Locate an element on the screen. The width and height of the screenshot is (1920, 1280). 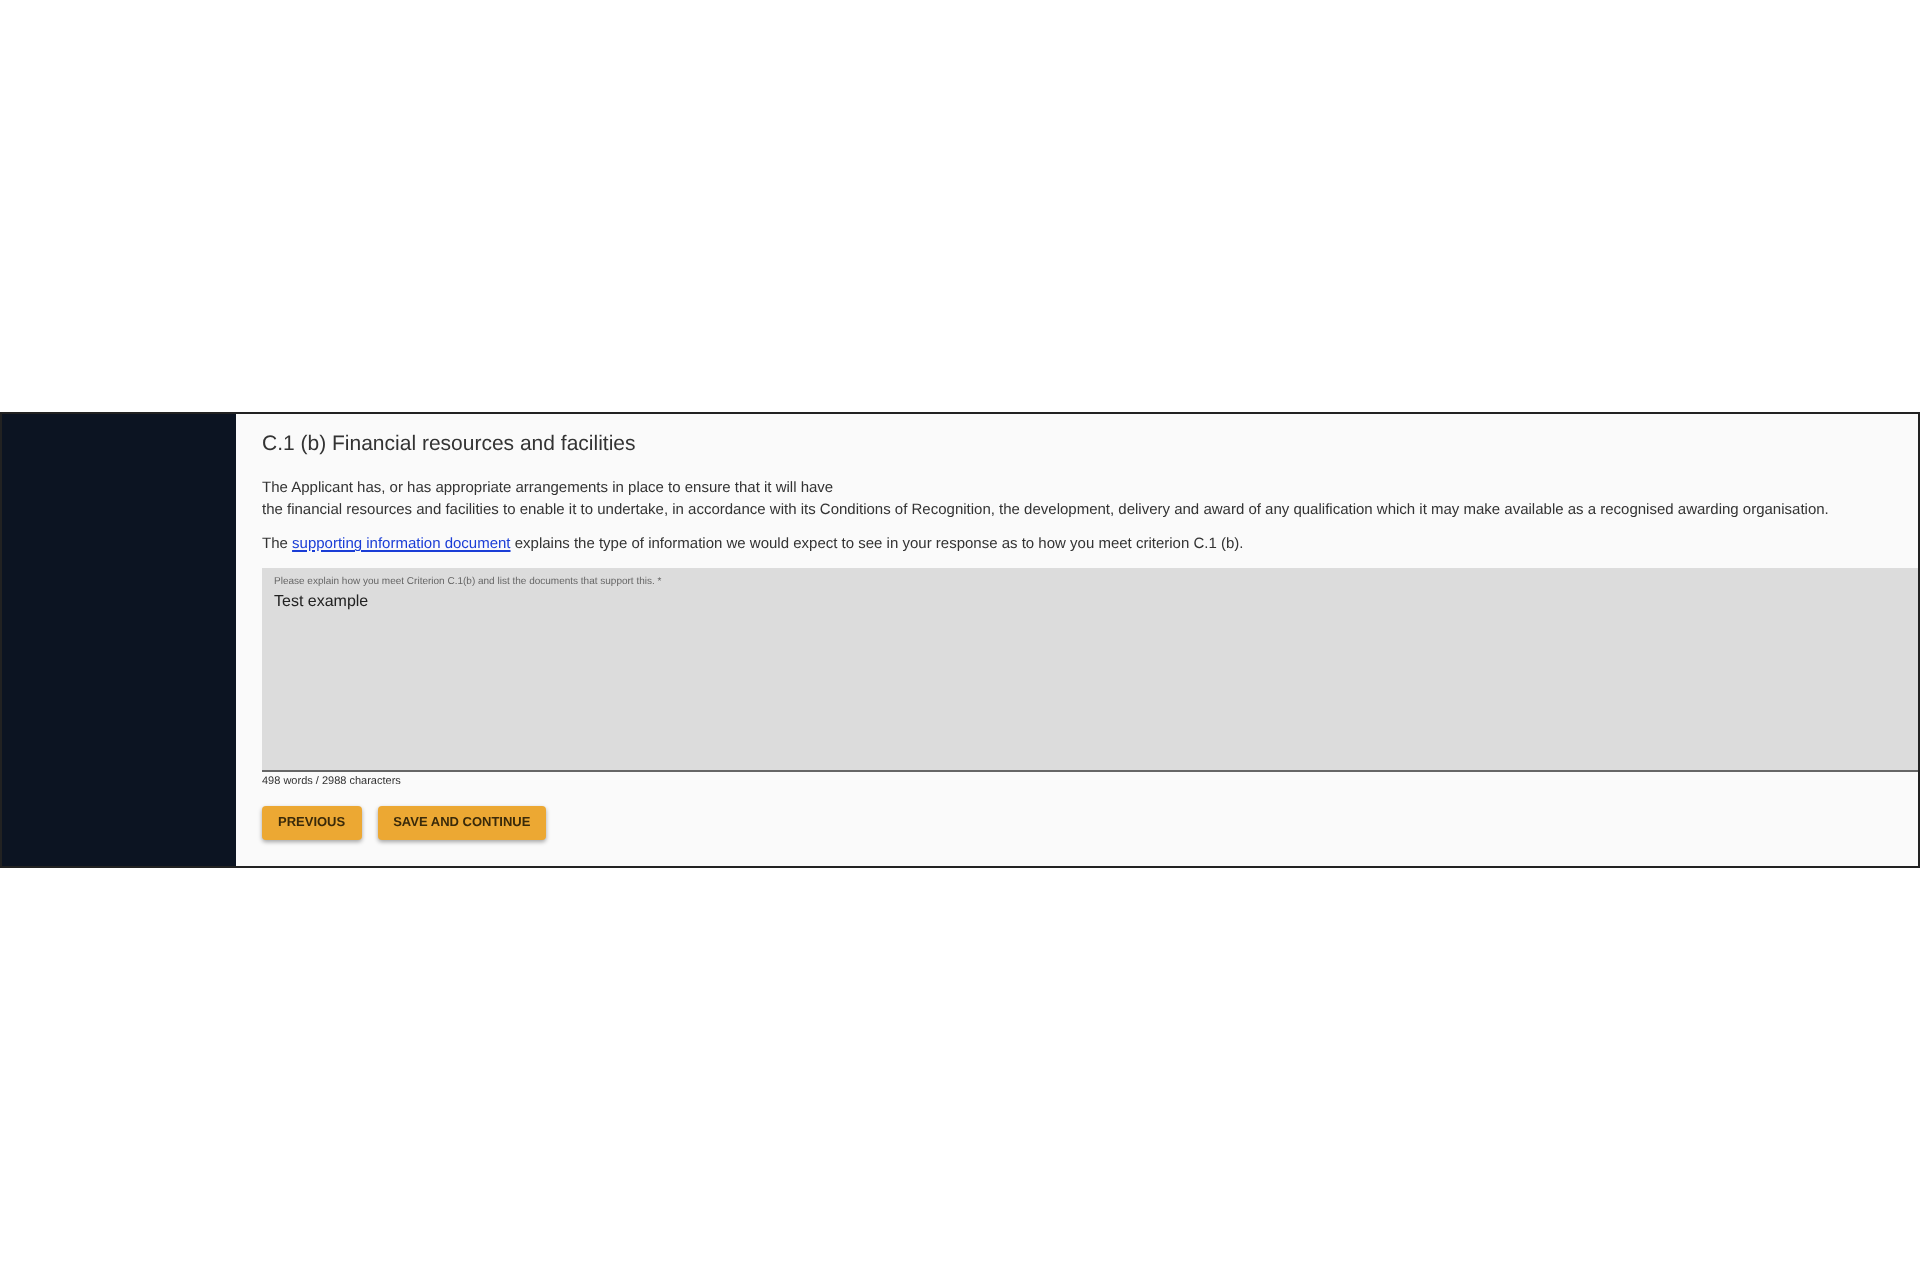
section-title: C.1 (b) Financial resources and facilities is located at coordinates (450, 444).